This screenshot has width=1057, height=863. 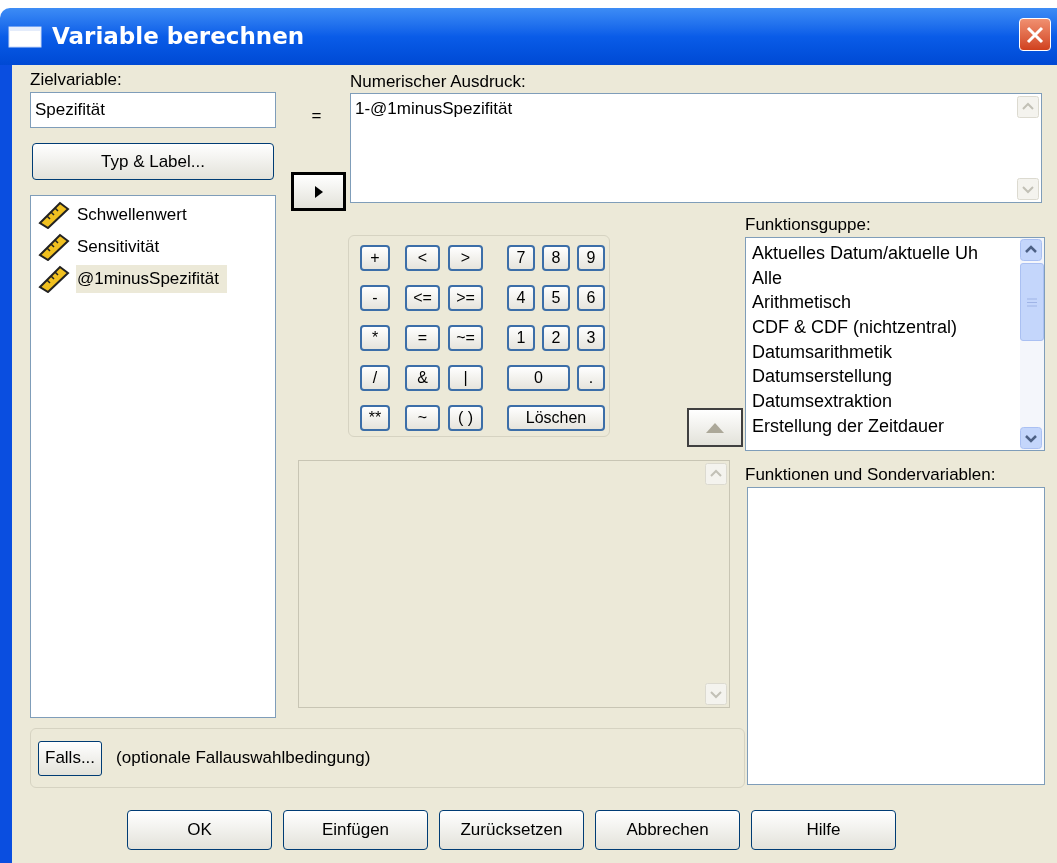 What do you see at coordinates (153, 456) in the screenshot?
I see `variable-list: Schwellenwert Sensitivität @1minusSpezifität` at bounding box center [153, 456].